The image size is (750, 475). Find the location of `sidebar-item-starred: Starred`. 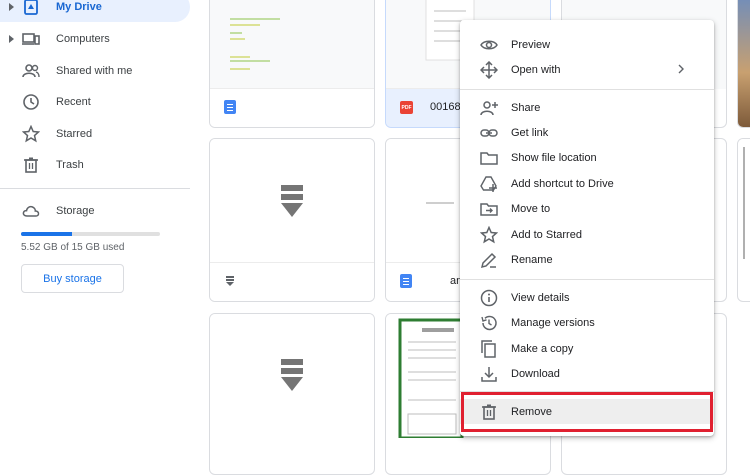

sidebar-item-starred: Starred is located at coordinates (95, 134).